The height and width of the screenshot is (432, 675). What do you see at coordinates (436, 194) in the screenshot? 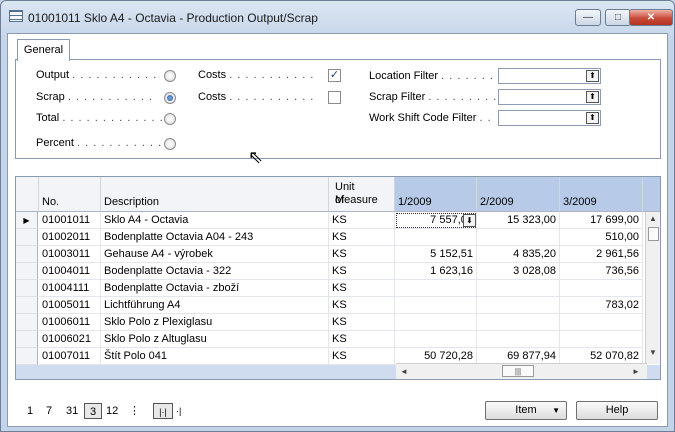
I see `column-header-period-1: 1/2009` at bounding box center [436, 194].